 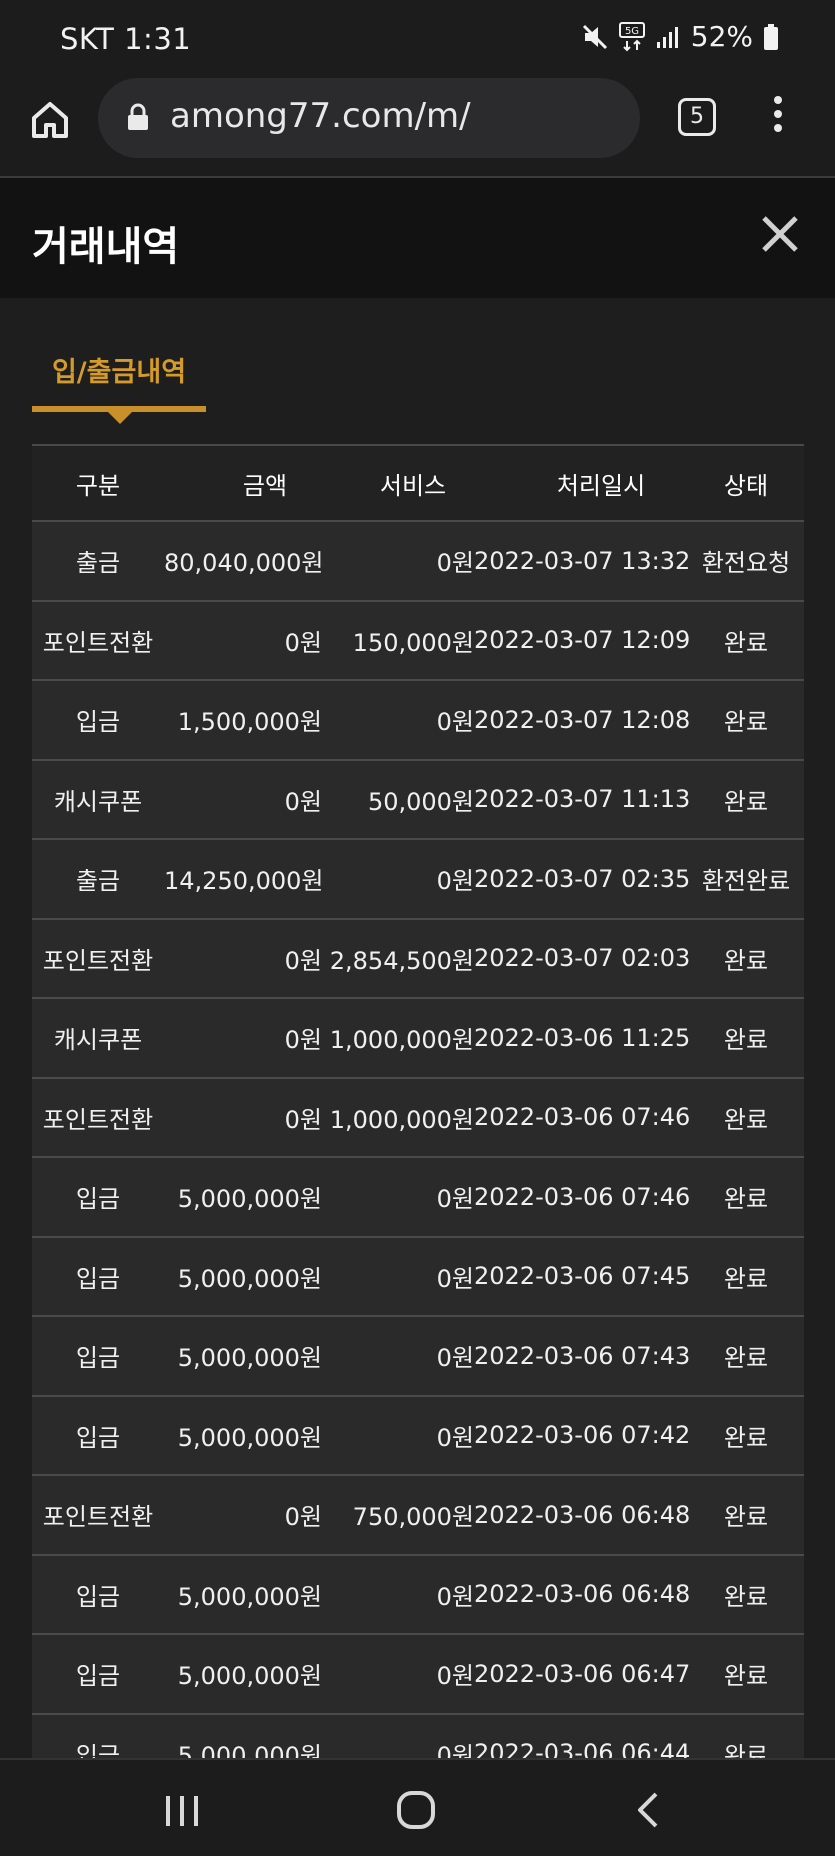 I want to click on signal-icon, so click(x=667, y=37).